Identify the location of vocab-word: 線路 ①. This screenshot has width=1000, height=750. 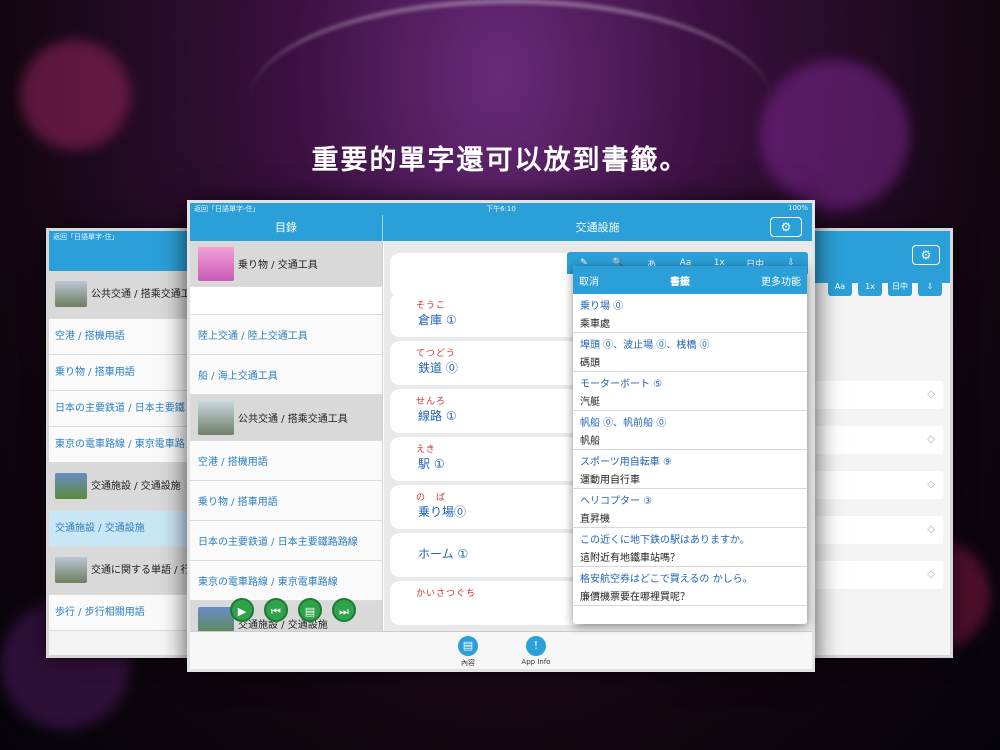
(437, 416).